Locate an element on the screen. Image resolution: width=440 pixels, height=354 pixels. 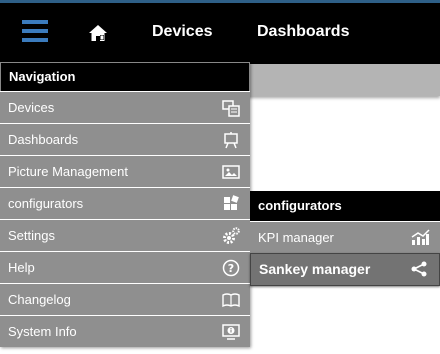
nav-item-label: System Info is located at coordinates (42, 331).